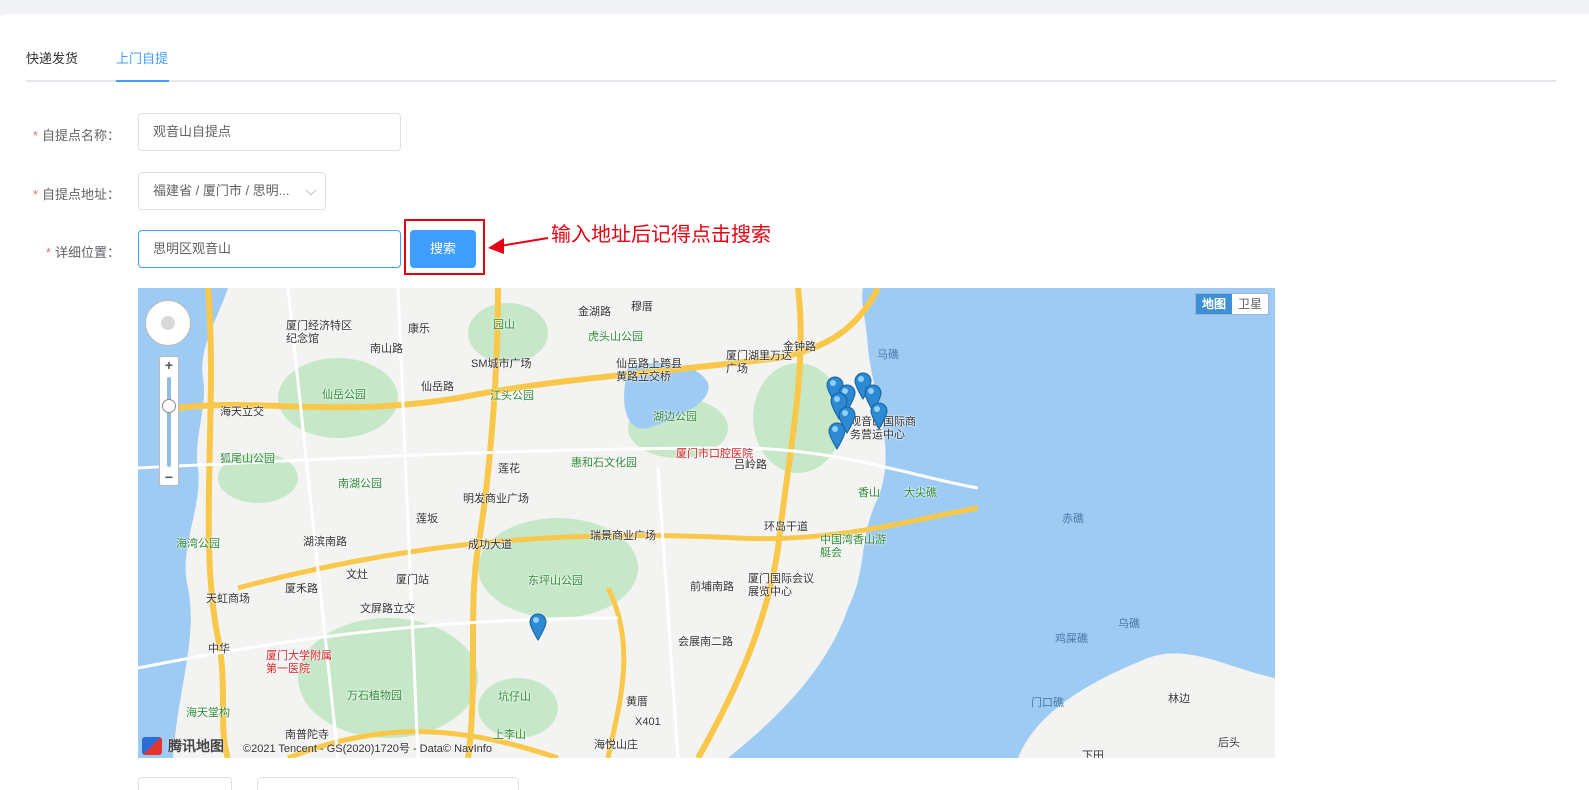 The width and height of the screenshot is (1589, 790). What do you see at coordinates (712, 587) in the screenshot?
I see `map-label: 前埔南路` at bounding box center [712, 587].